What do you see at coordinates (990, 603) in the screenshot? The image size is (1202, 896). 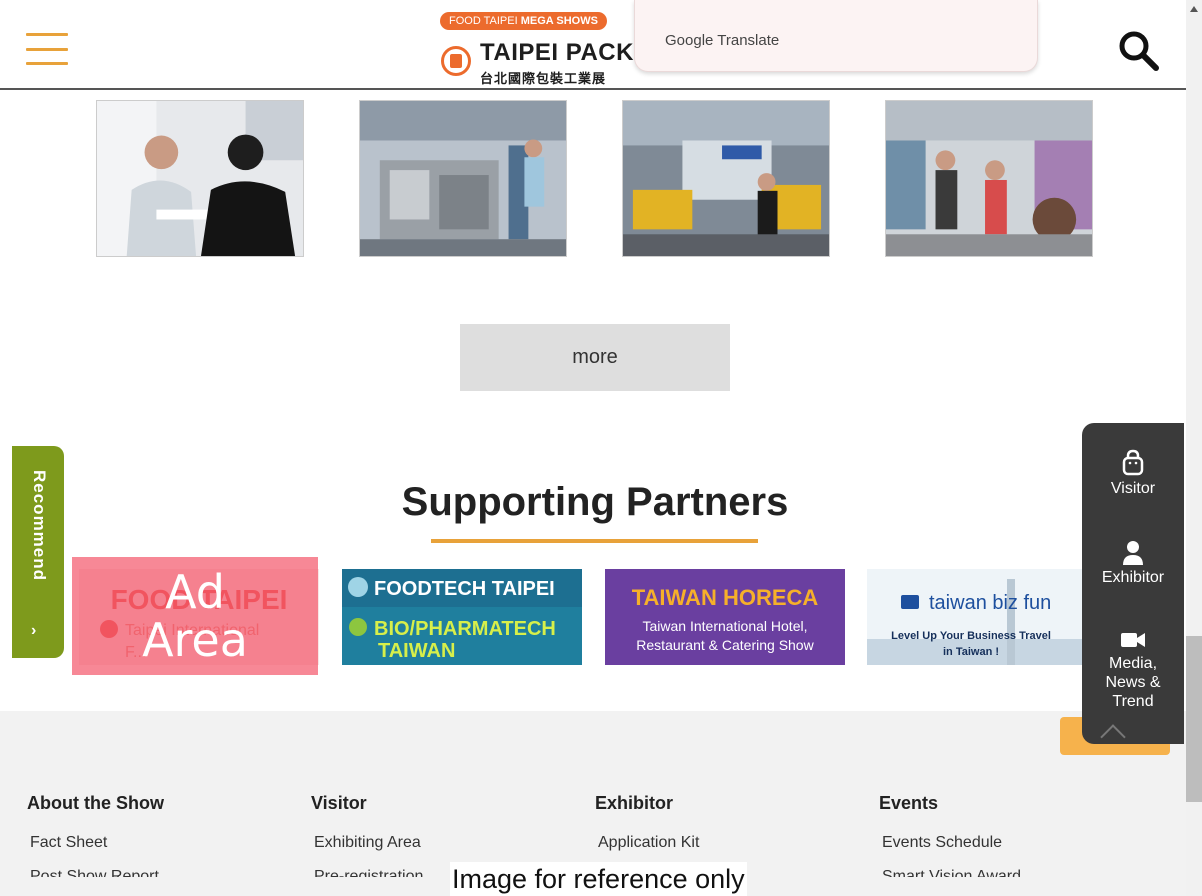 I see `partner-text: taiwan biz fun` at bounding box center [990, 603].